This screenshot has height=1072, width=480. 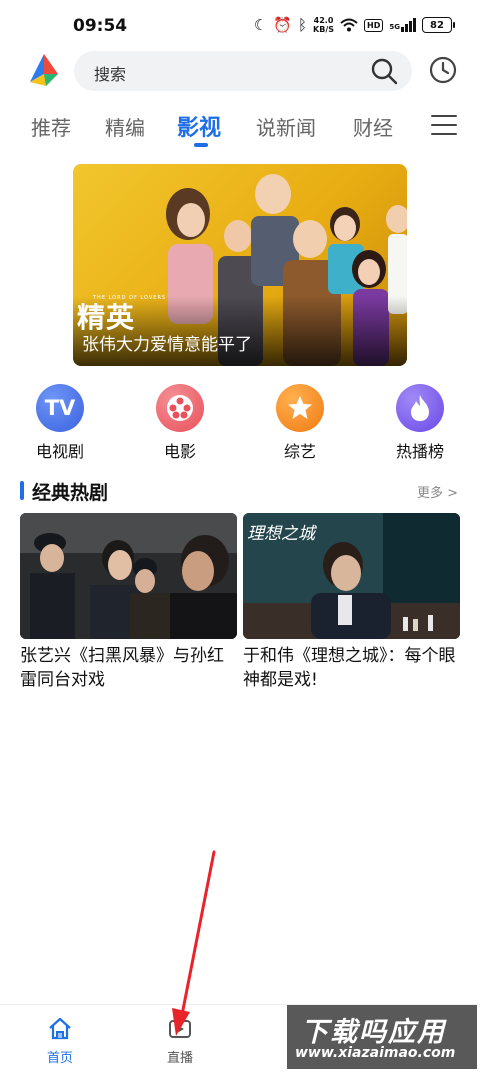 What do you see at coordinates (180, 1041) in the screenshot?
I see `nav-live: 直播` at bounding box center [180, 1041].